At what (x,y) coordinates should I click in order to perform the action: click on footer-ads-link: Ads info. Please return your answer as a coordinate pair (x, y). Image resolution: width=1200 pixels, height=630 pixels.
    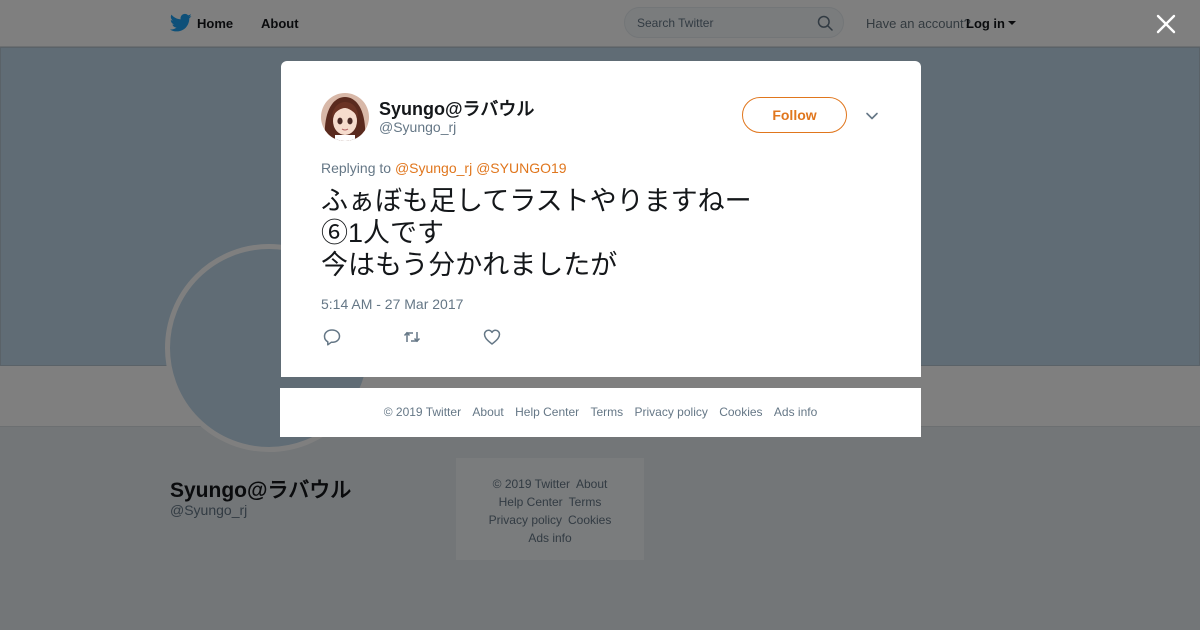
    Looking at the image, I should click on (795, 412).